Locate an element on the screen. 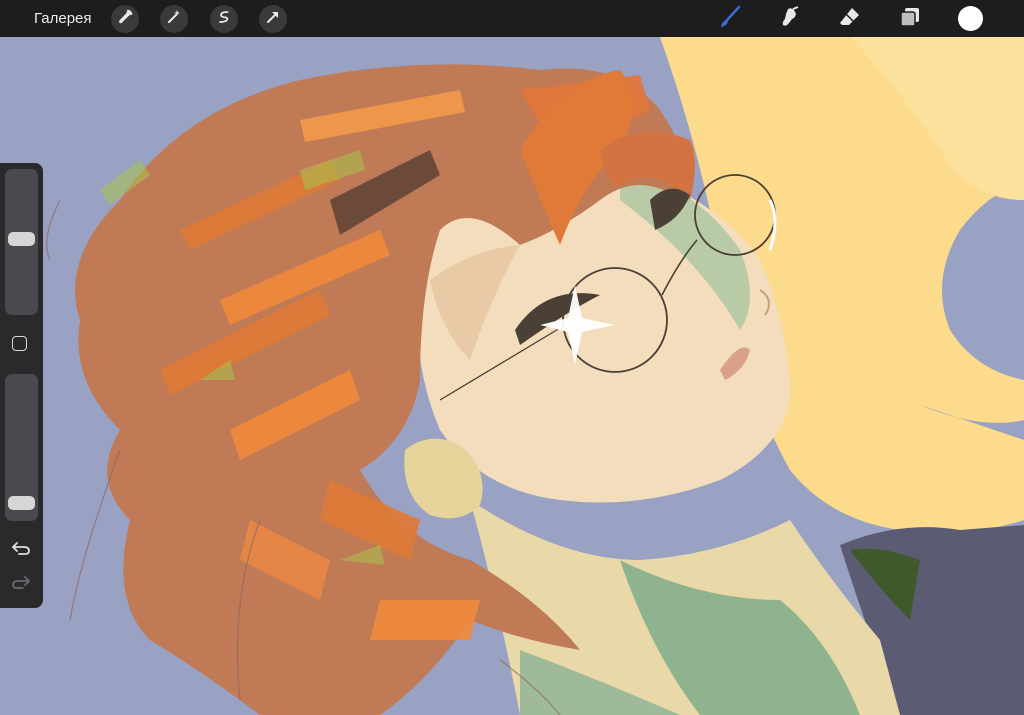 This screenshot has width=1024, height=715. selection-button is located at coordinates (224, 19).